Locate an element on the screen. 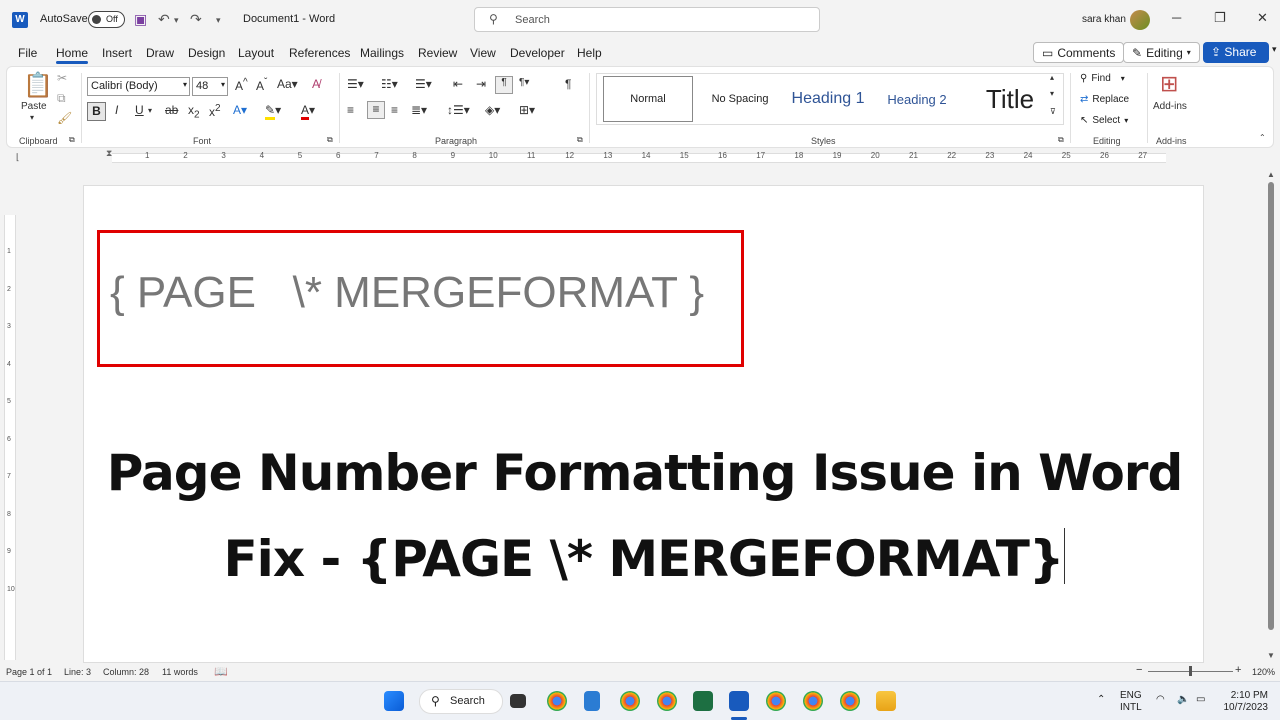 This screenshot has height=720, width=1280. bold-button: B is located at coordinates (96, 111).